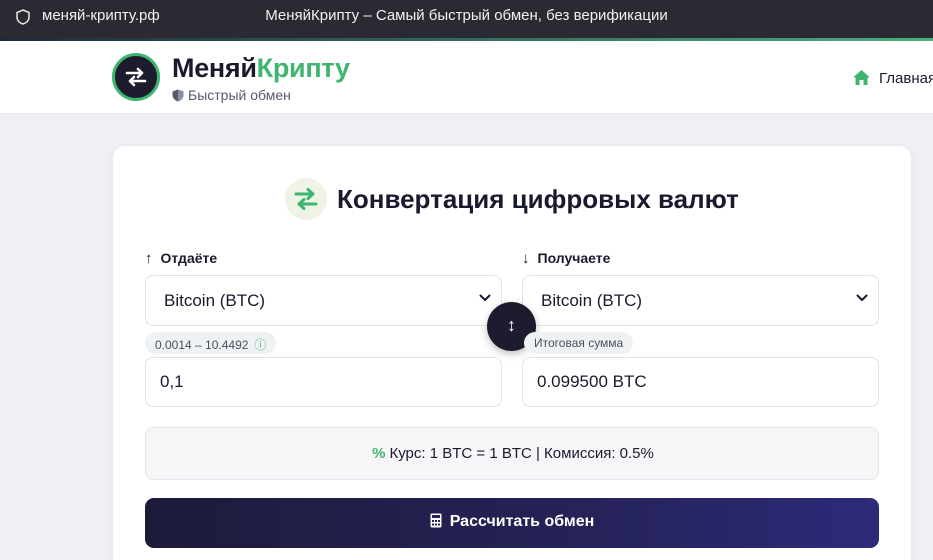 The height and width of the screenshot is (560, 933). I want to click on give-label: ↑ Отдаёте, so click(181, 258).